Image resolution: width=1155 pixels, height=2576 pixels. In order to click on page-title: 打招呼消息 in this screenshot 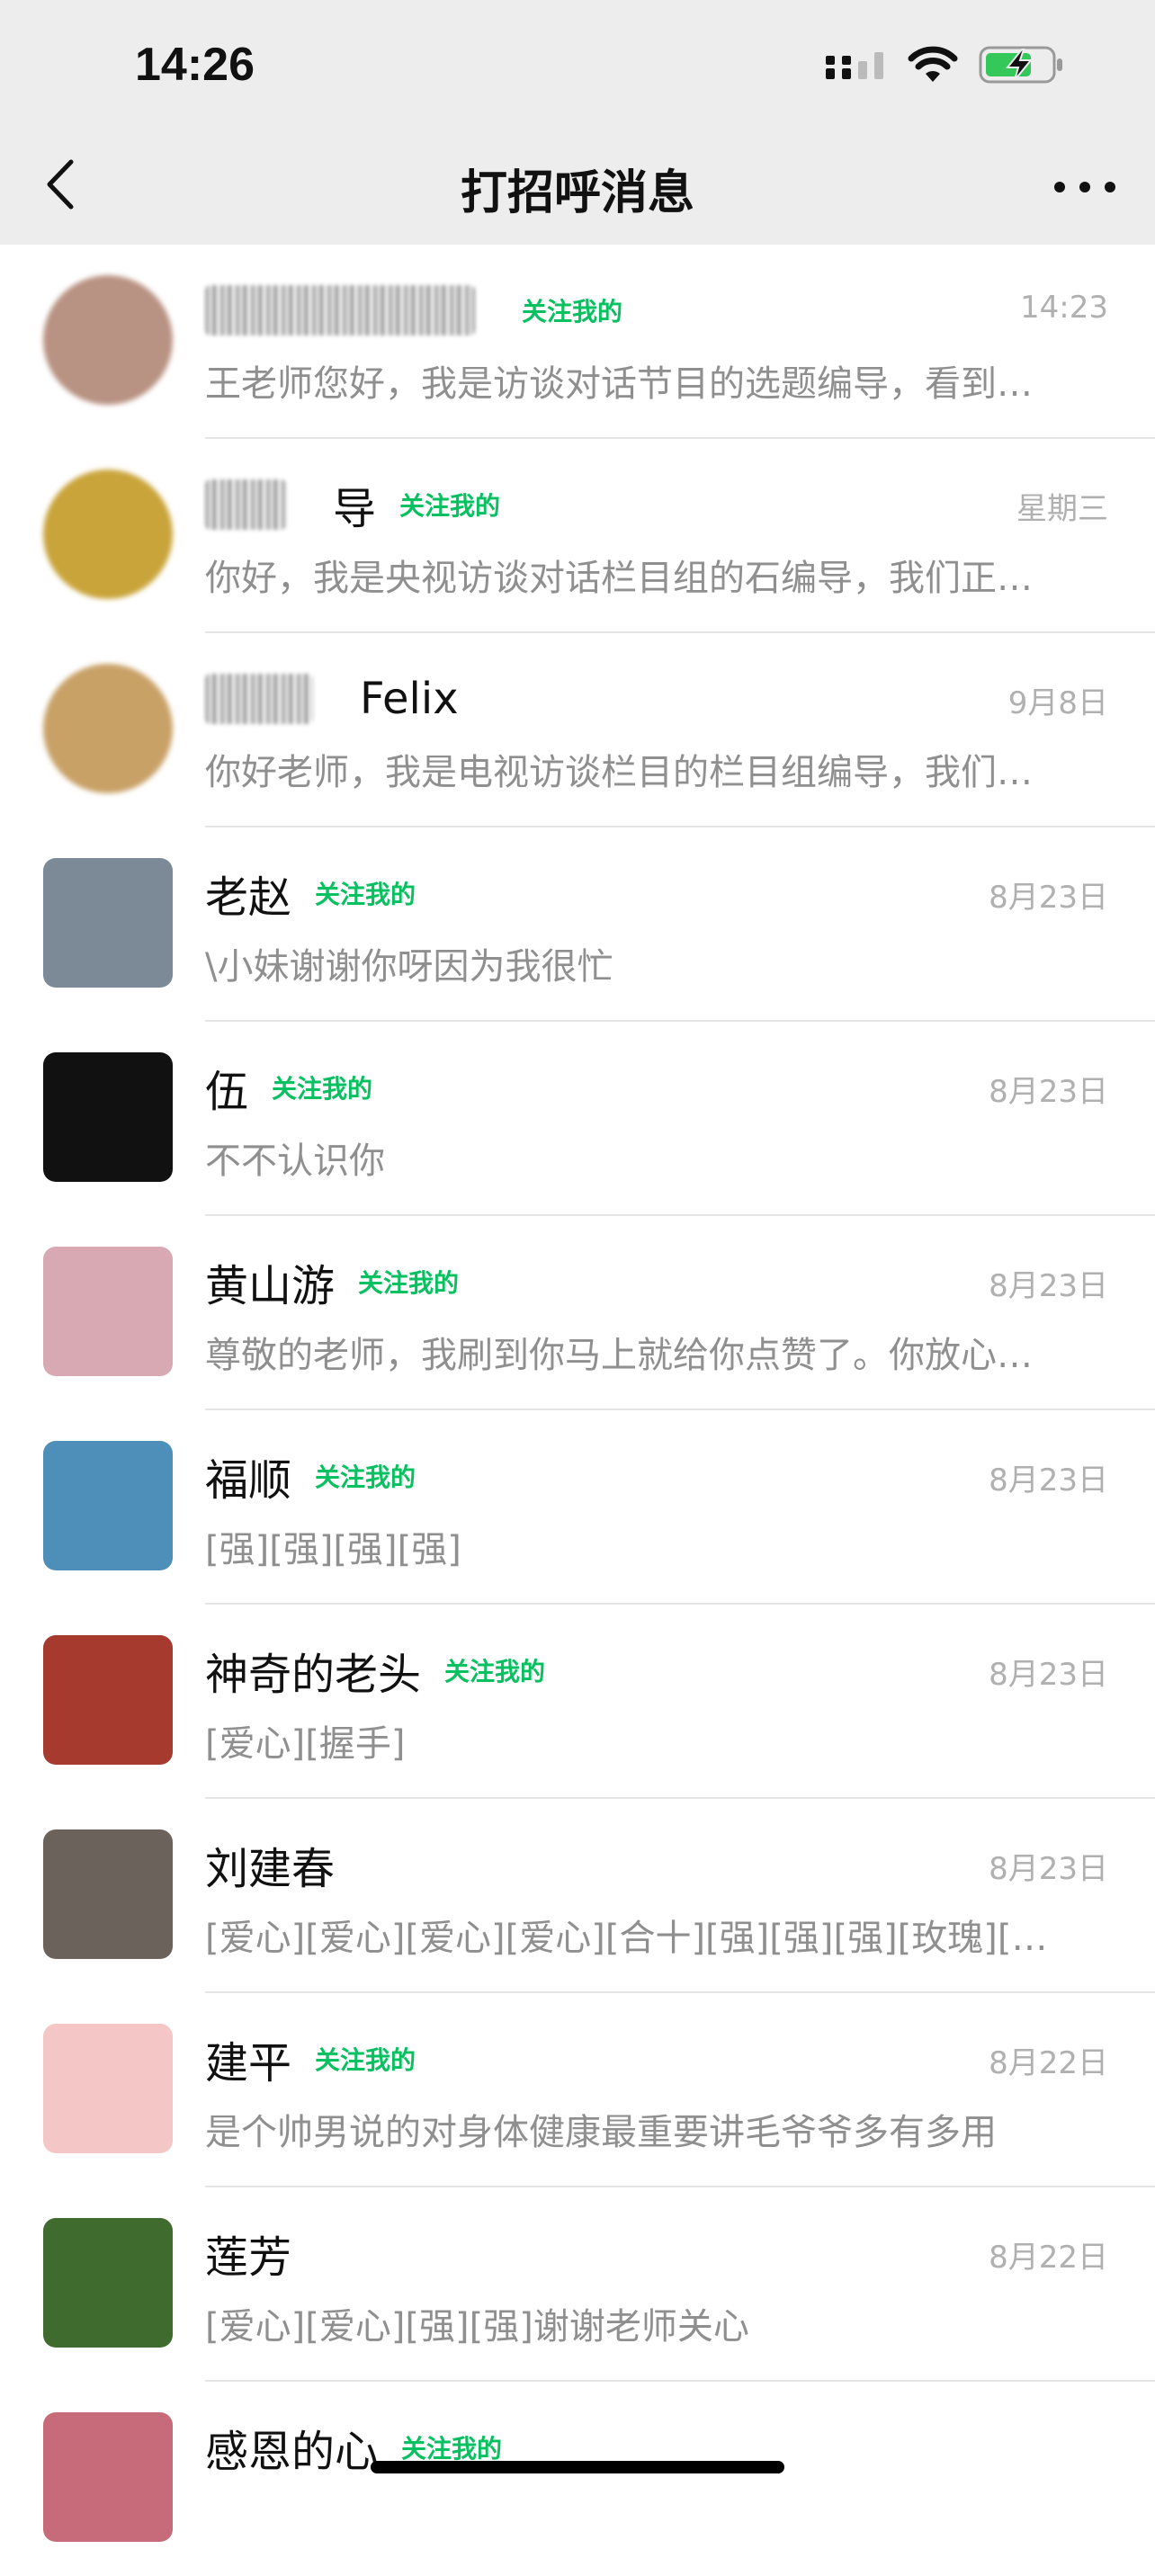, I will do `click(577, 193)`.